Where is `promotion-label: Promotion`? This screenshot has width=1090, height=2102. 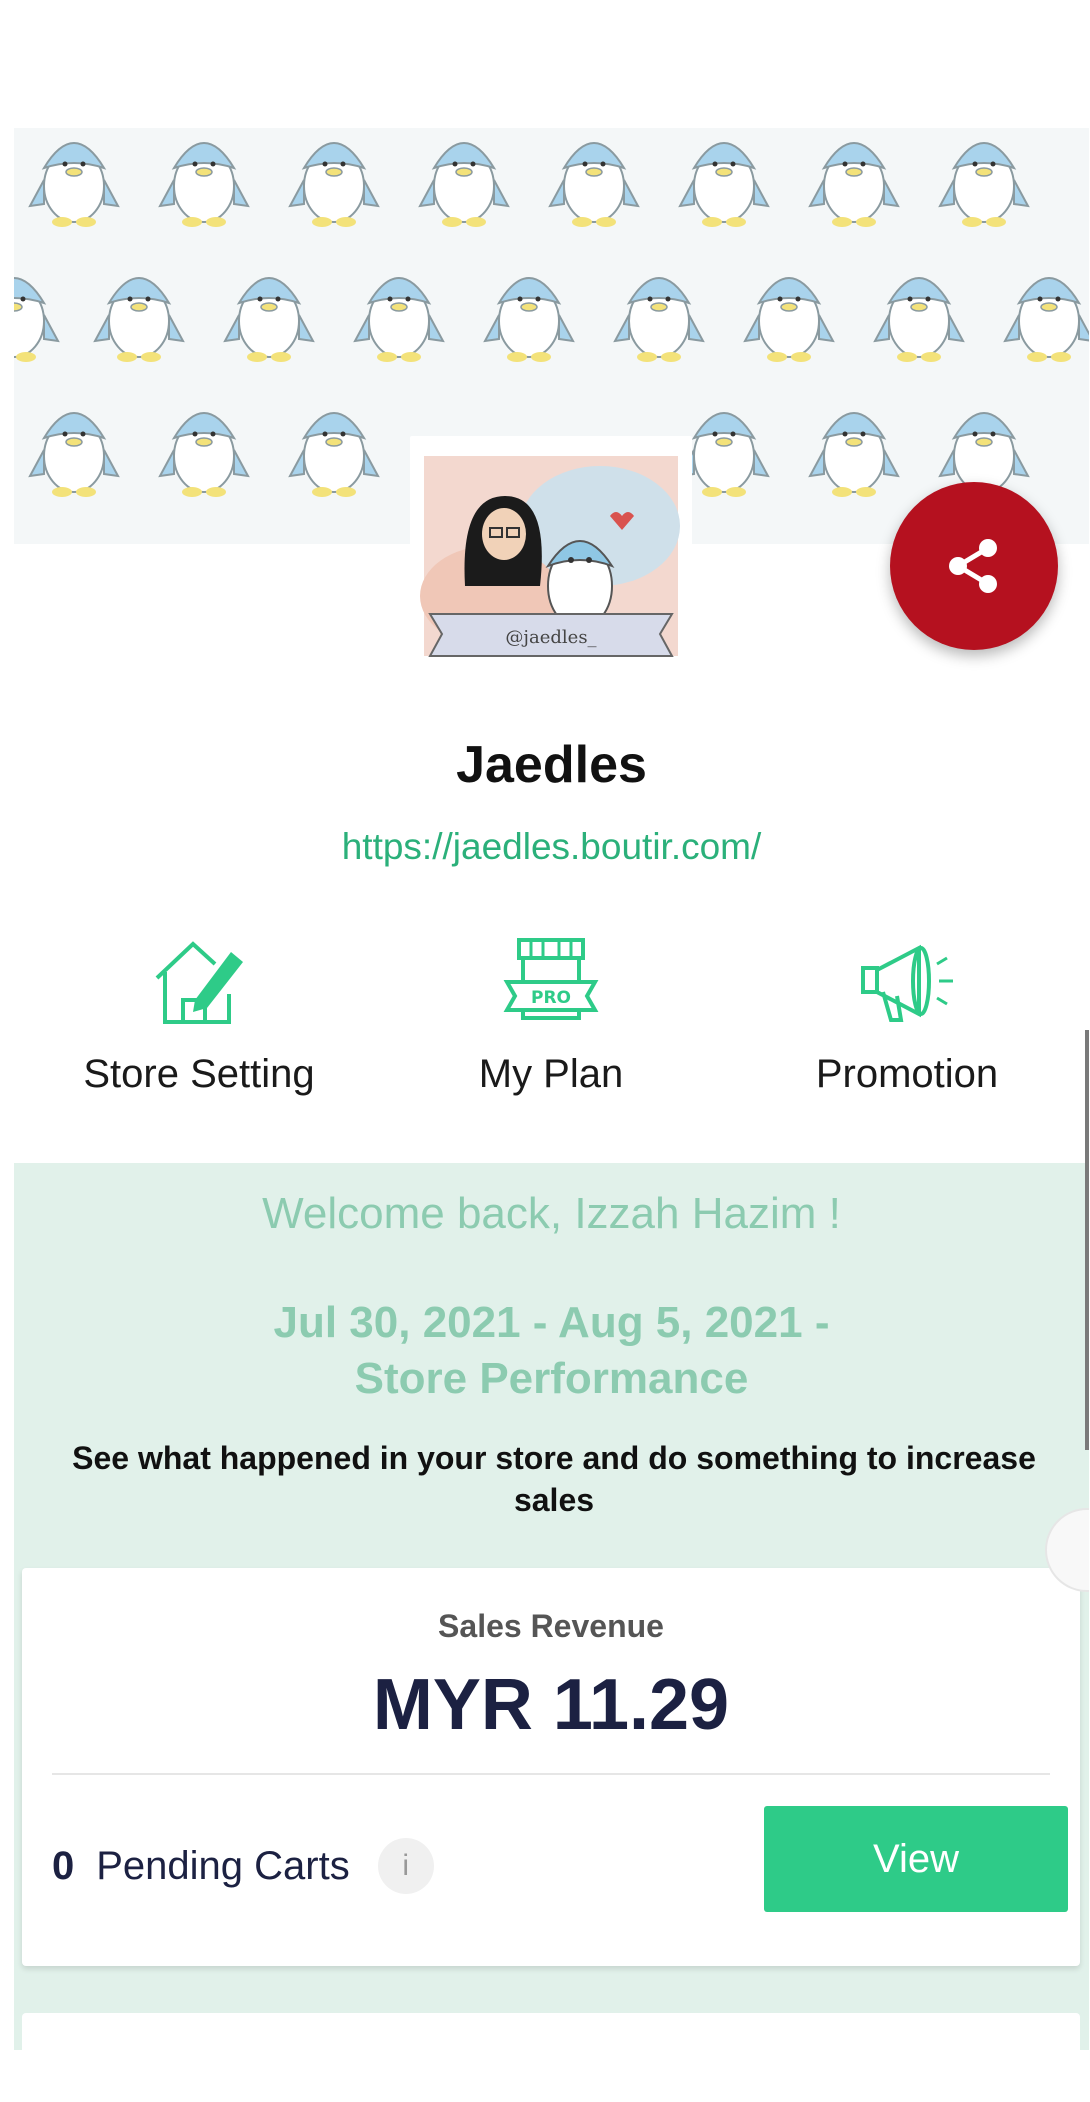
promotion-label: Promotion is located at coordinates (907, 1074).